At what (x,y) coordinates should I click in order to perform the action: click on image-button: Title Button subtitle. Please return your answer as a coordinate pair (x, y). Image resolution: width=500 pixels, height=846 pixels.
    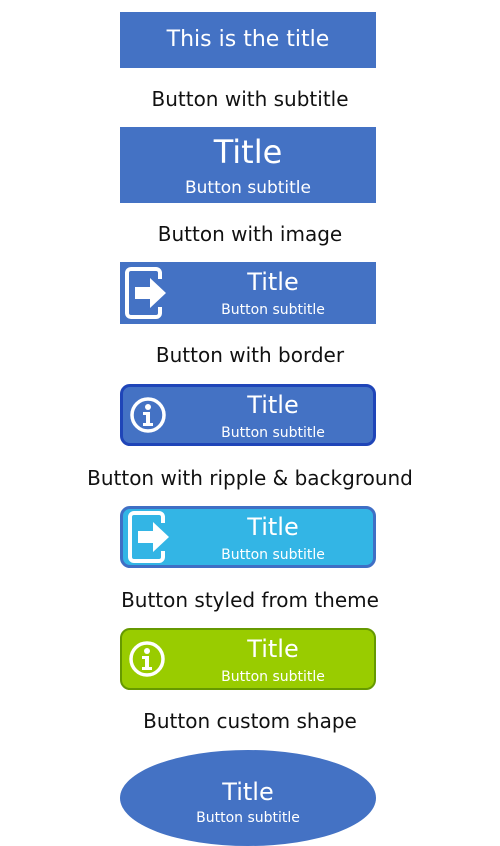
    Looking at the image, I should click on (248, 293).